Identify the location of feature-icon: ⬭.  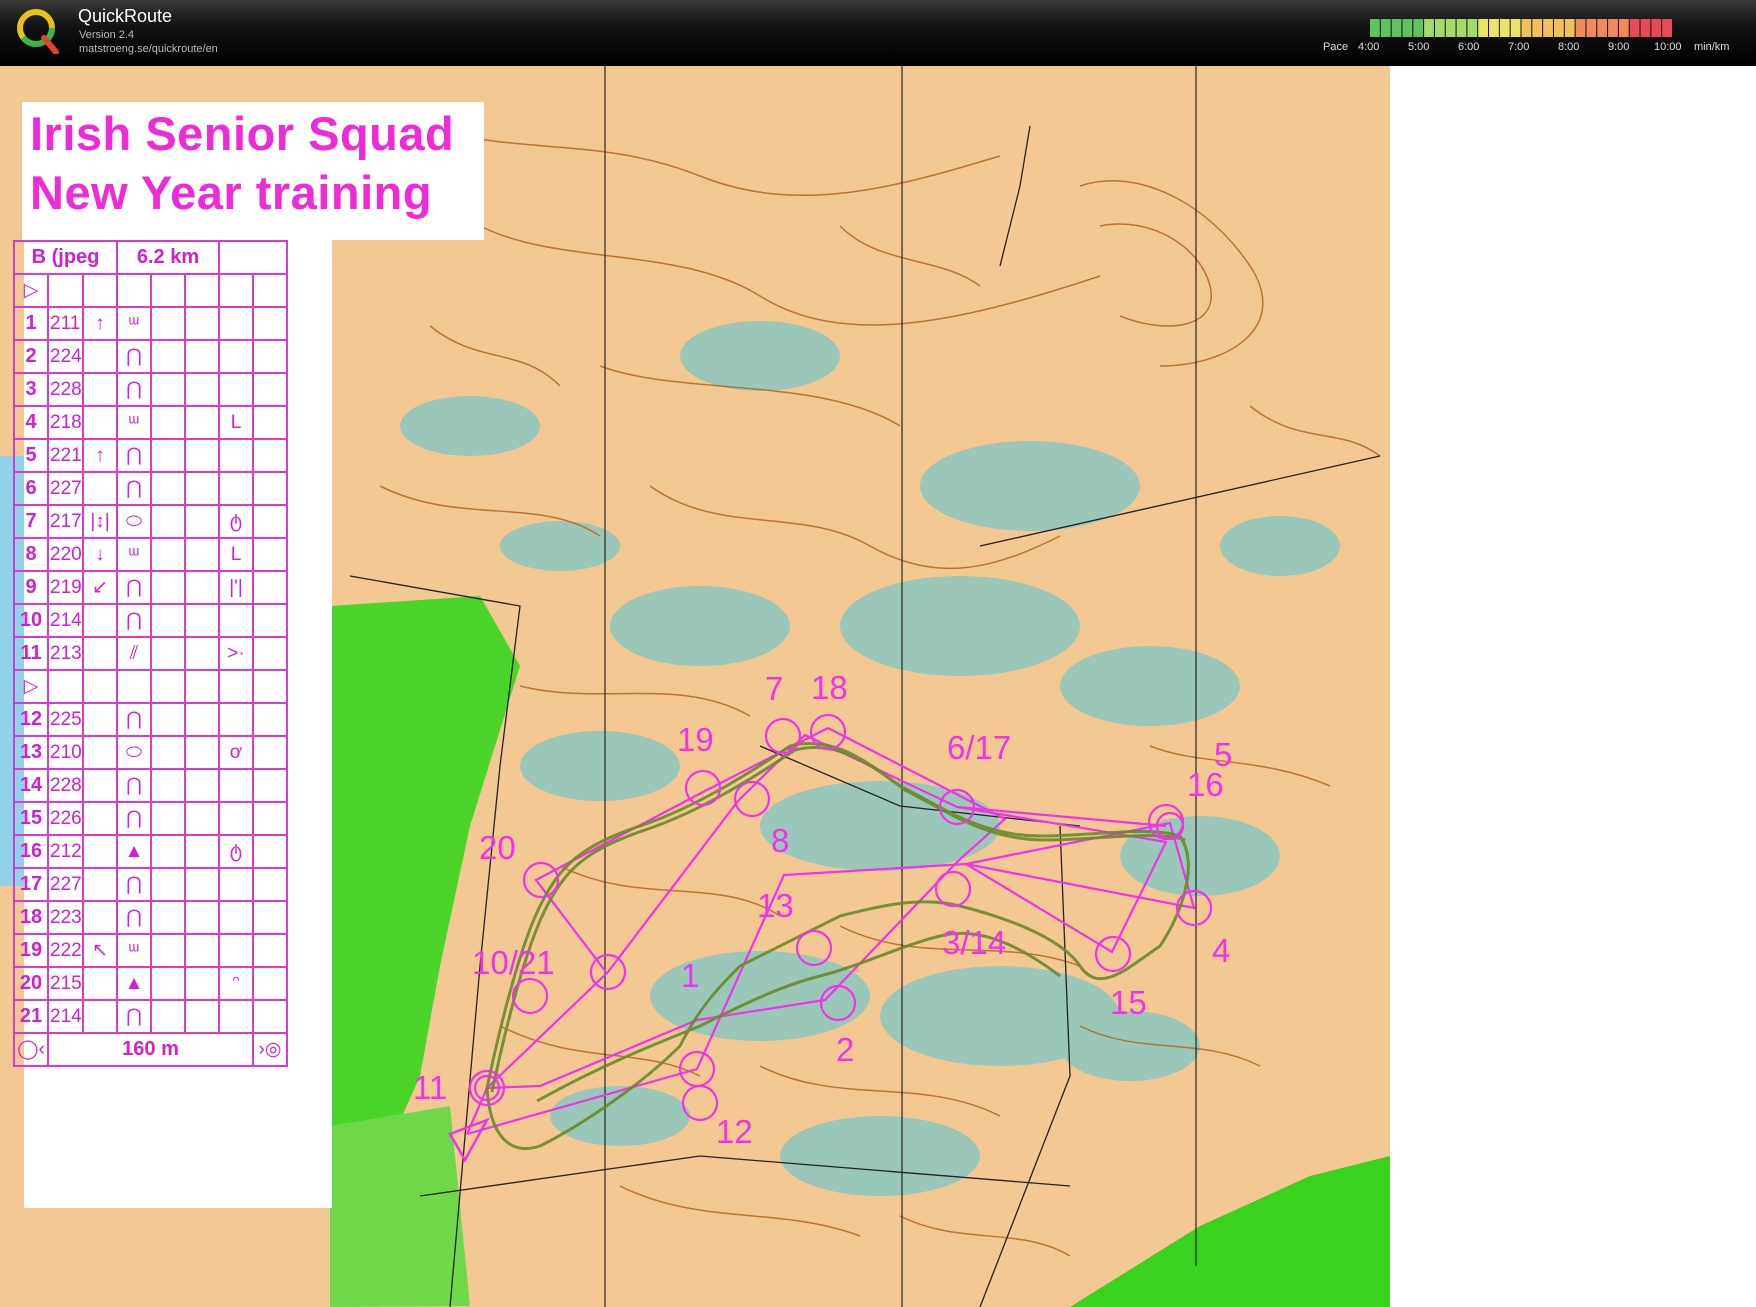
(134, 521).